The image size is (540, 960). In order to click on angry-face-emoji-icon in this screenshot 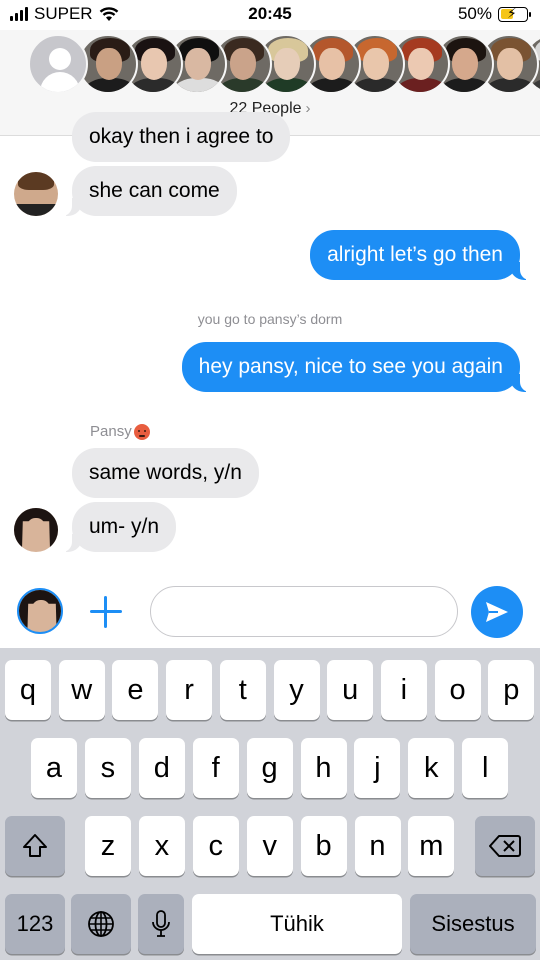, I will do `click(141, 431)`.